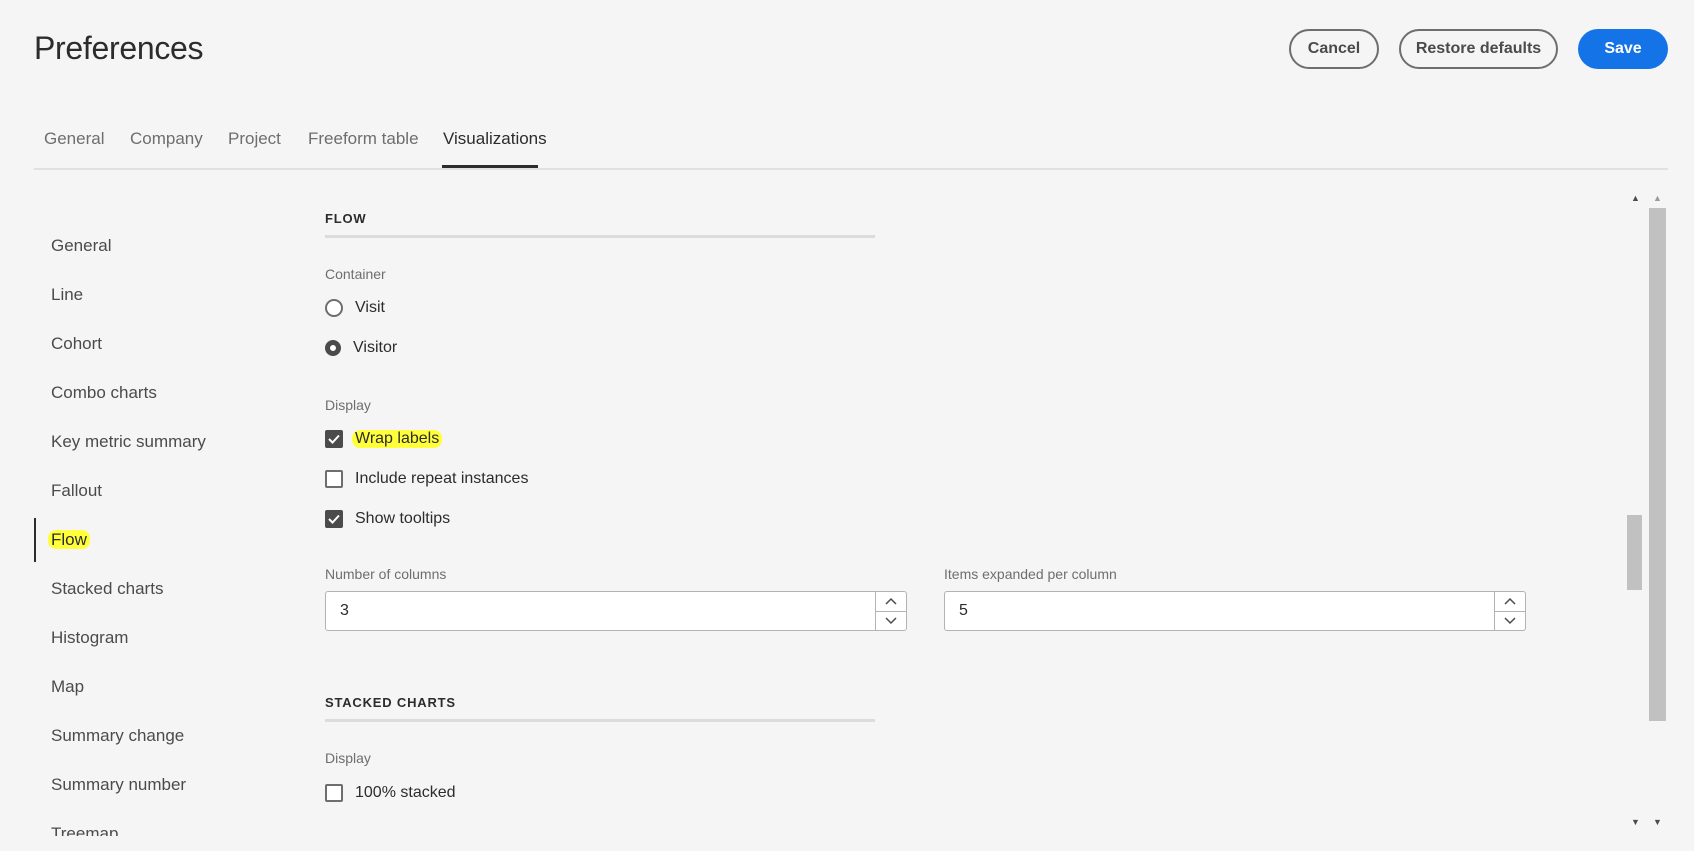 Image resolution: width=1694 pixels, height=851 pixels. Describe the element at coordinates (117, 736) in the screenshot. I see `sidebar-item-summary-change: Summary change` at that location.